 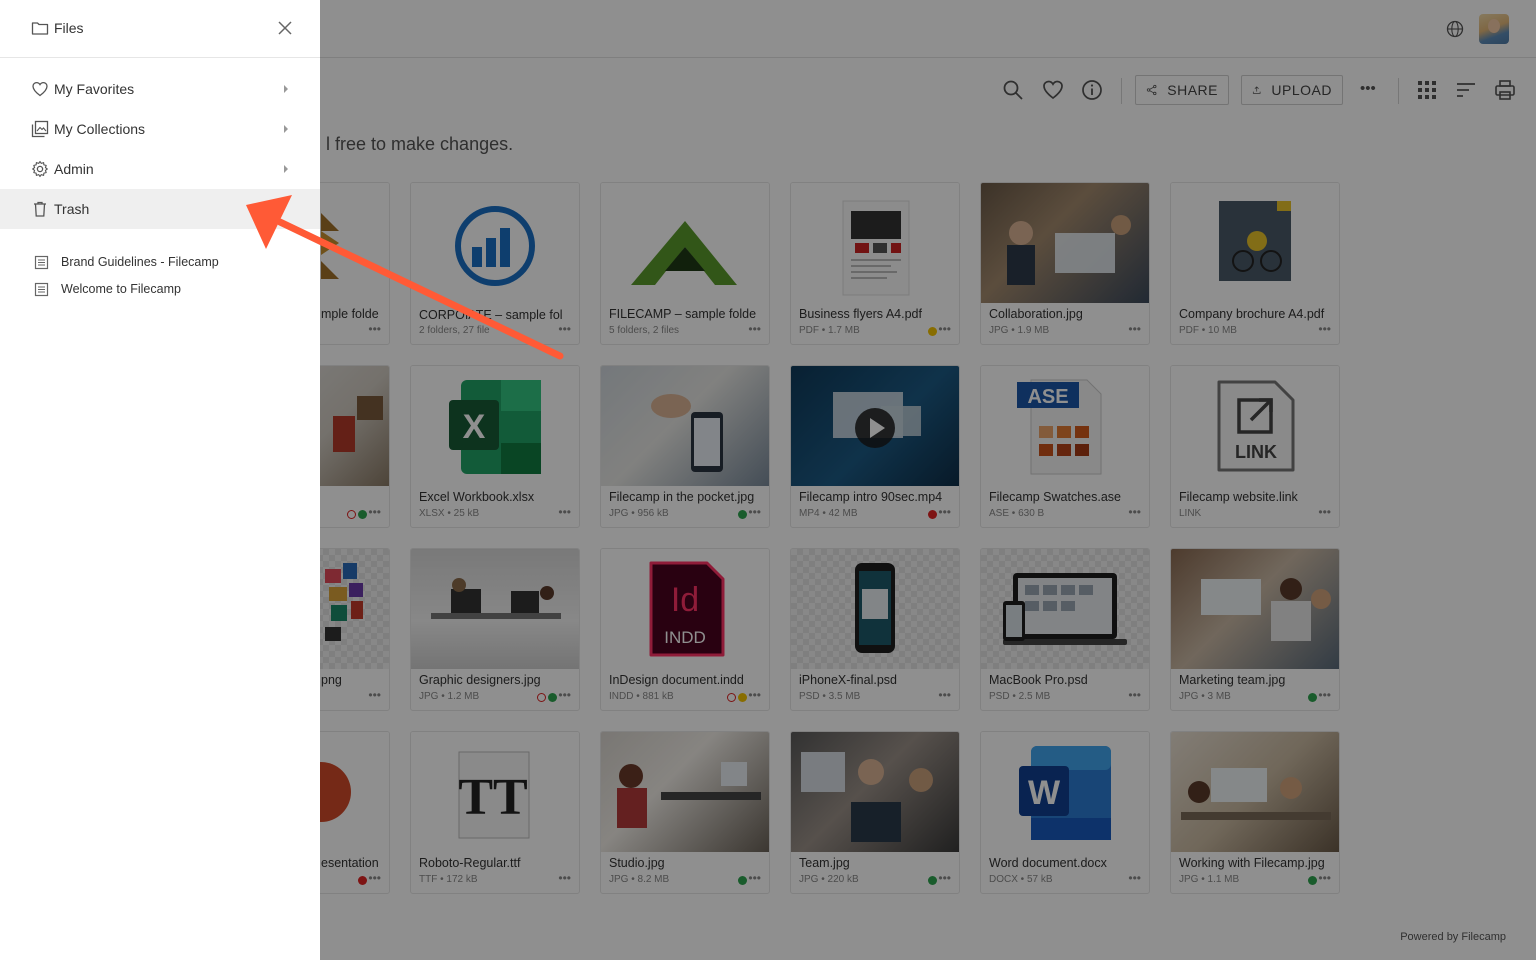 I want to click on page-link-label: Welcome to Filecamp, so click(x=121, y=289).